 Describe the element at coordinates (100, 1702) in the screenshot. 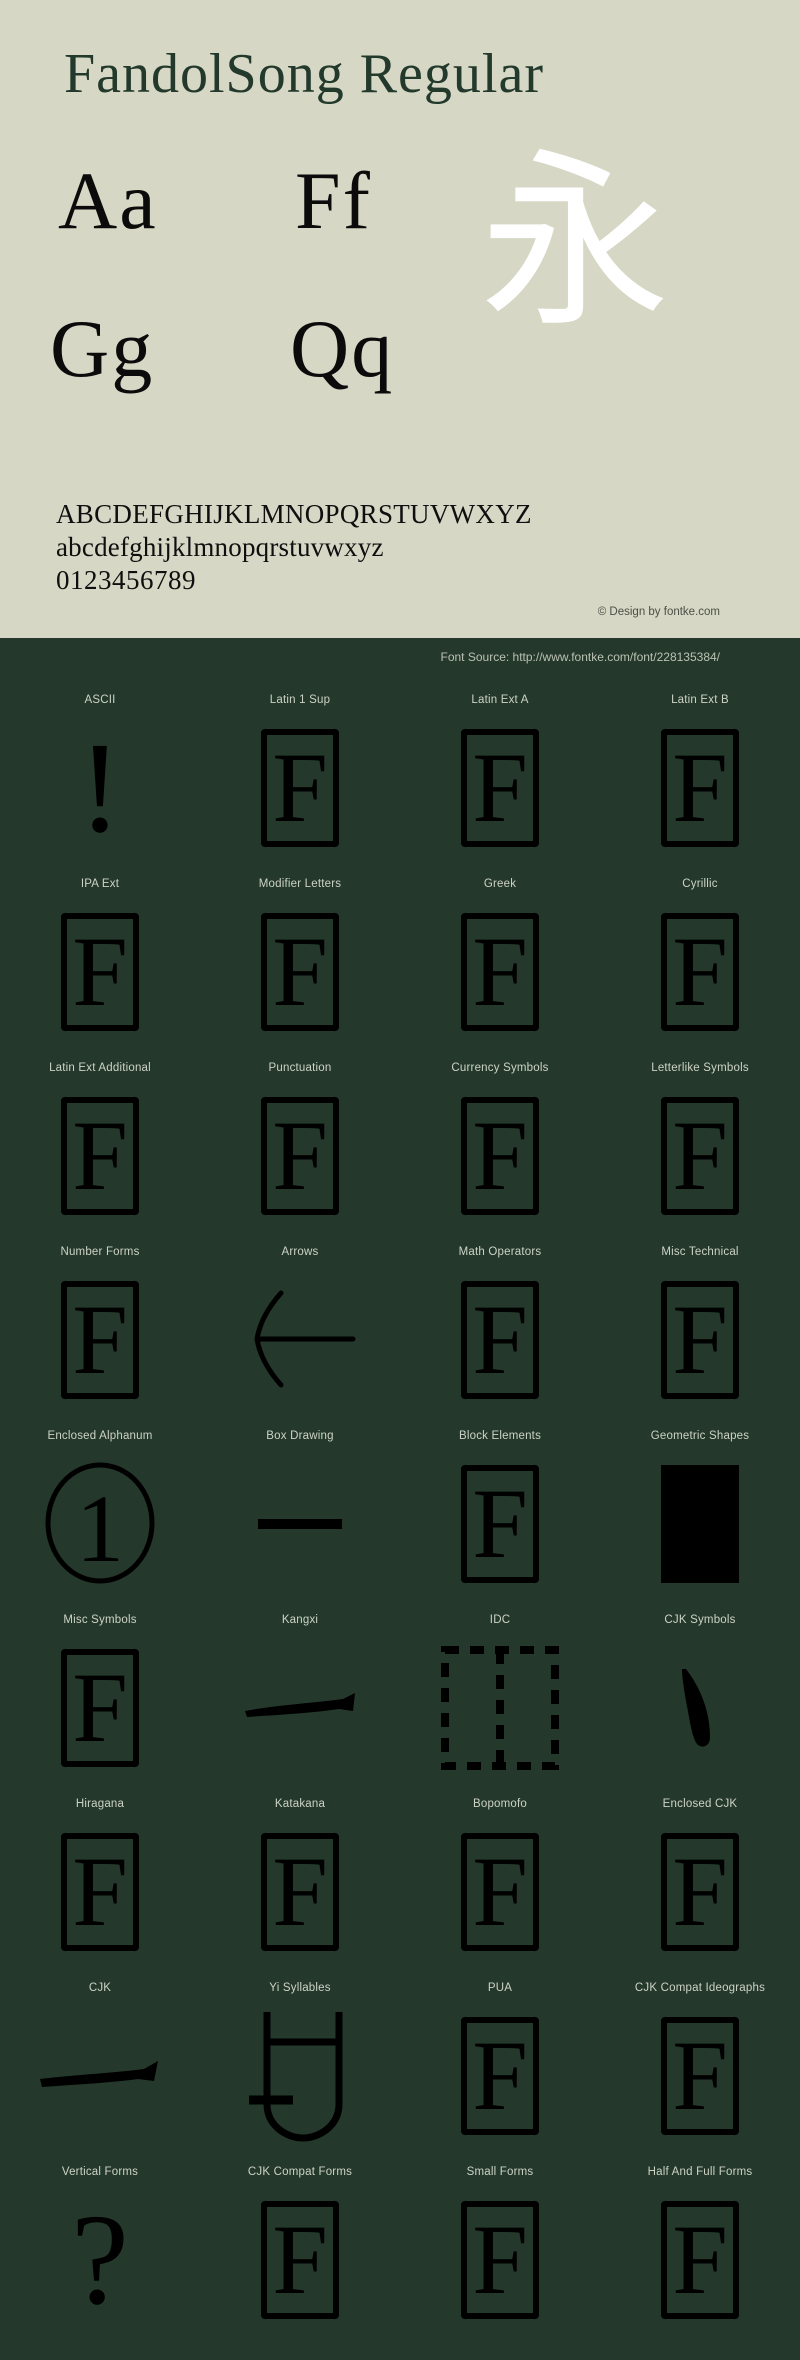

I see `unicode-block-cell: Misc Symbols F` at that location.